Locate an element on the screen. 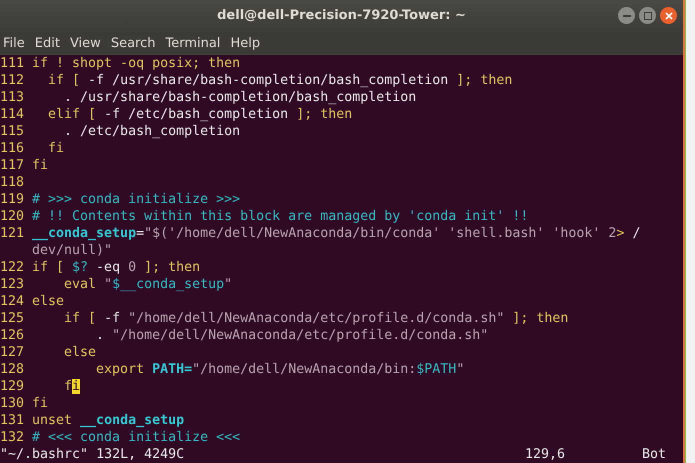  line-number: 124 is located at coordinates (13, 301).